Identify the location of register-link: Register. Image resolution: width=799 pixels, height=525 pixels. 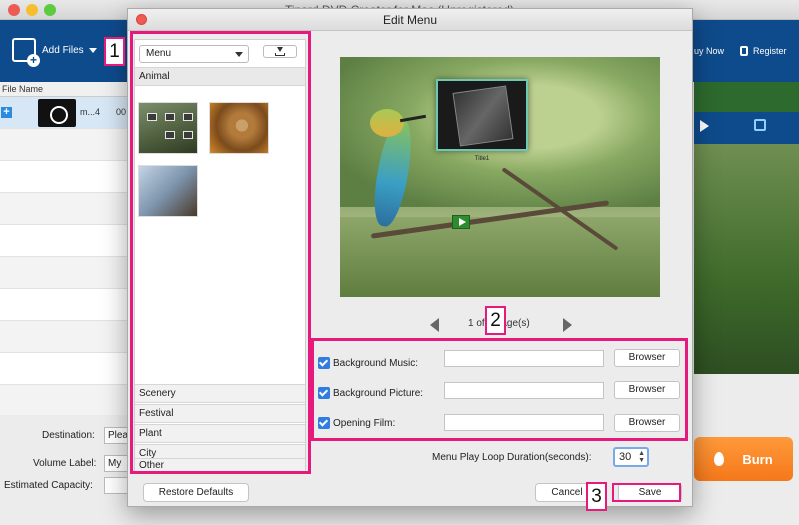
(763, 51).